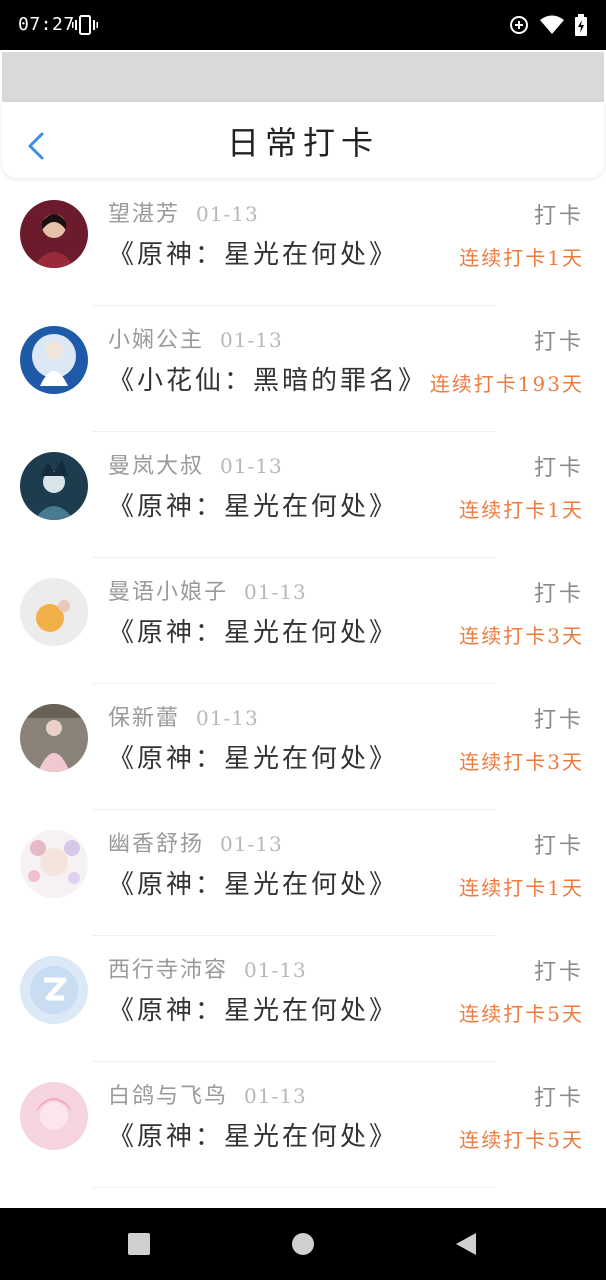  What do you see at coordinates (183, 716) in the screenshot?
I see `user-name: 保新蕾 01-13` at bounding box center [183, 716].